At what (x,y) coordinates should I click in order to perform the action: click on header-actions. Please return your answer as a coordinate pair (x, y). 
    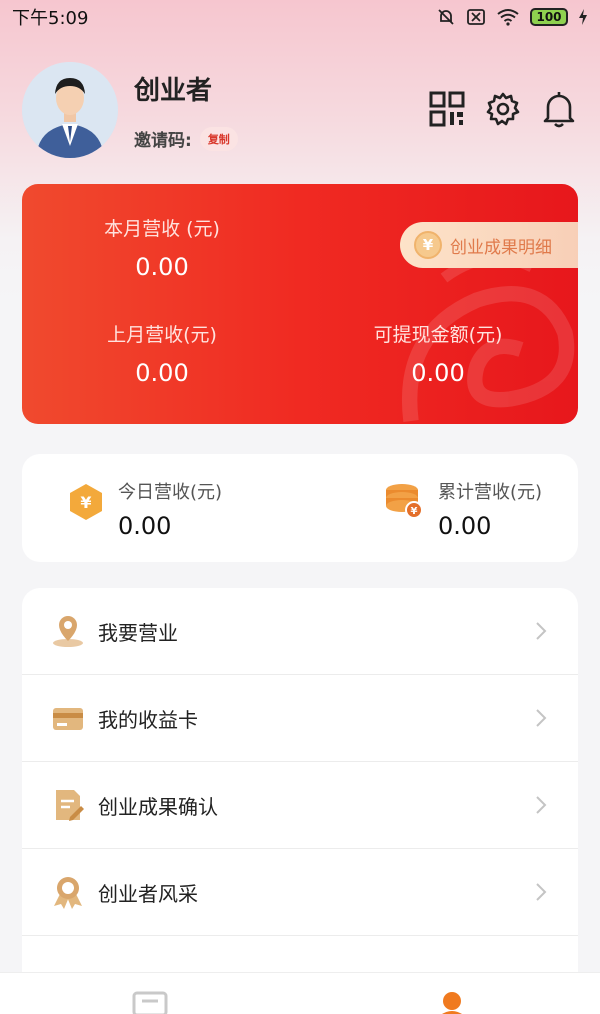
    Looking at the image, I should click on (503, 109).